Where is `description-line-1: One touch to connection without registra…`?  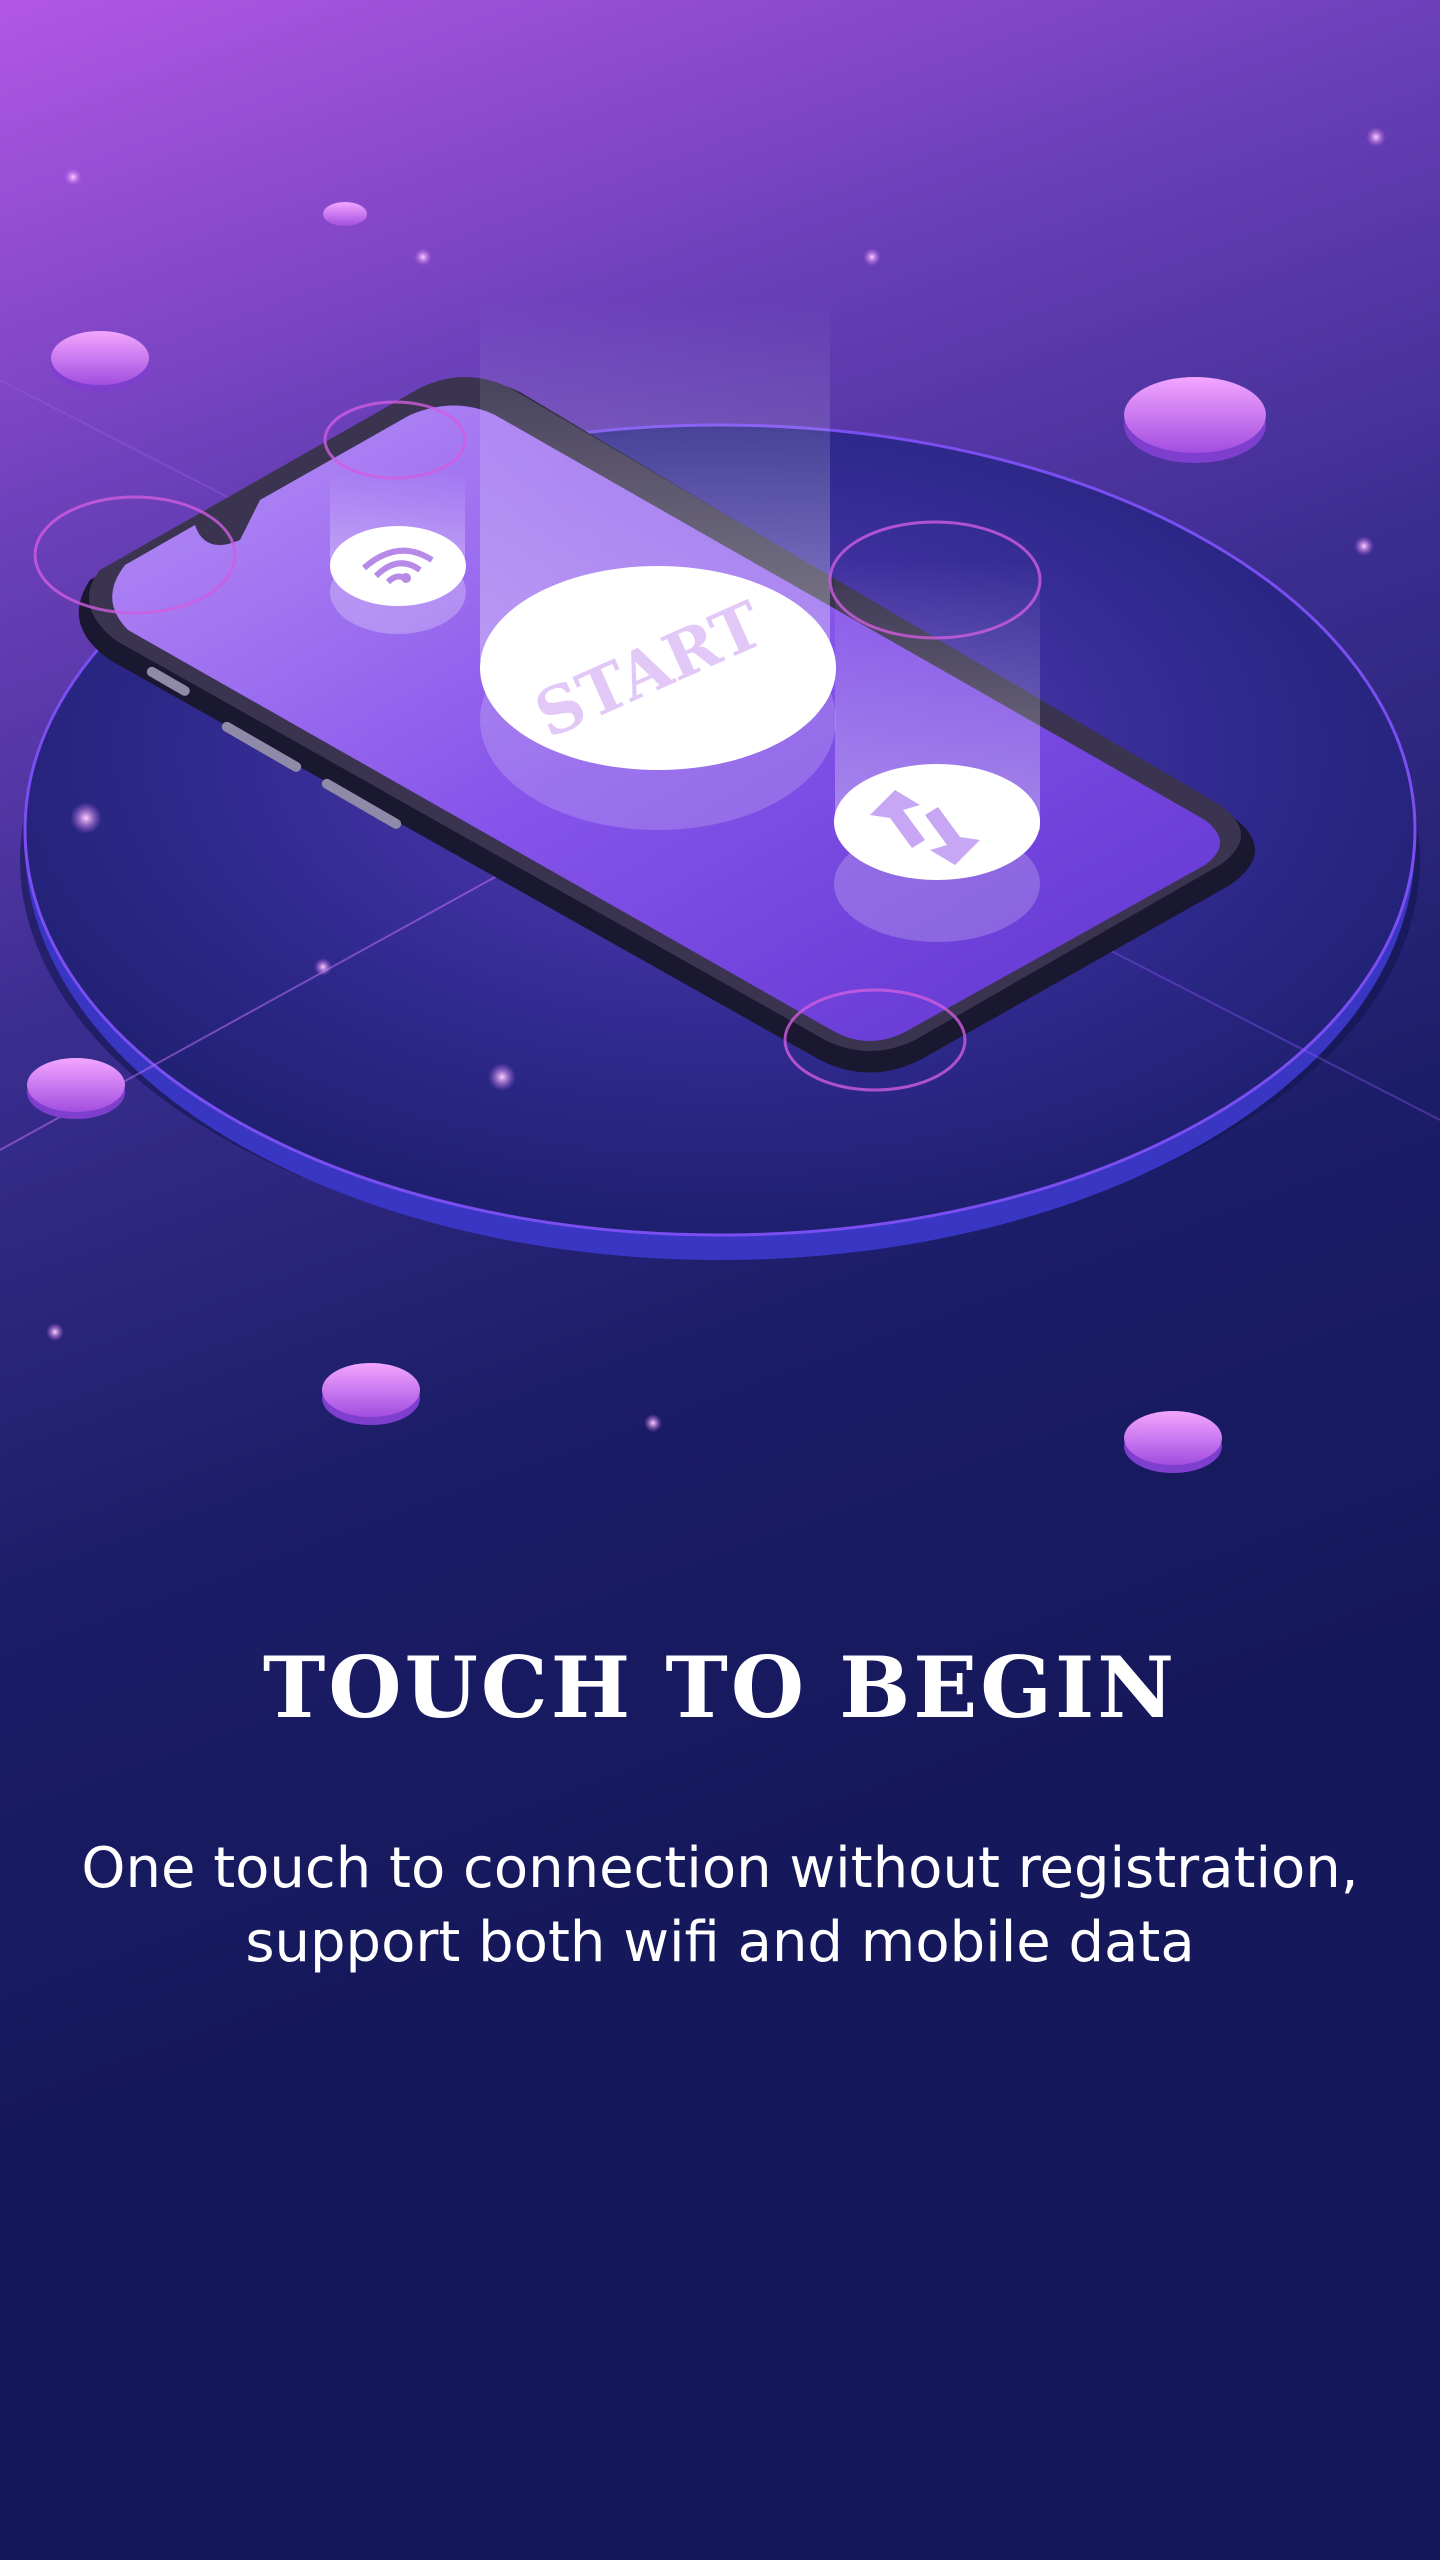 description-line-1: One touch to connection without registra… is located at coordinates (720, 1868).